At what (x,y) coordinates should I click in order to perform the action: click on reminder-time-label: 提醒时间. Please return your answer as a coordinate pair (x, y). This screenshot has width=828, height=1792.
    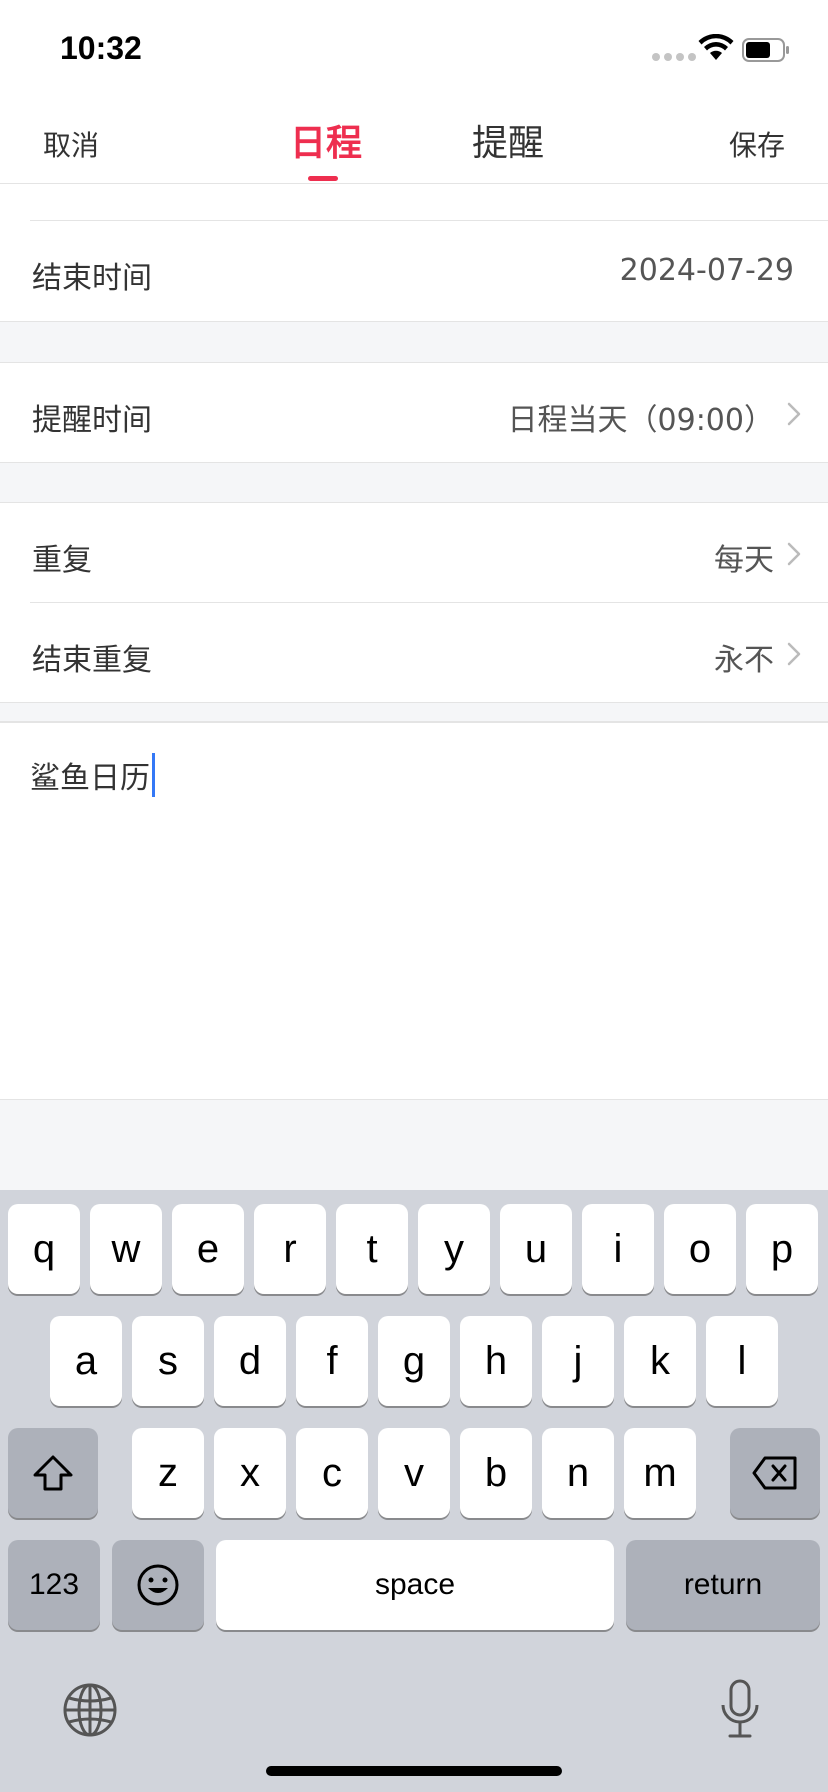
    Looking at the image, I should click on (92, 420).